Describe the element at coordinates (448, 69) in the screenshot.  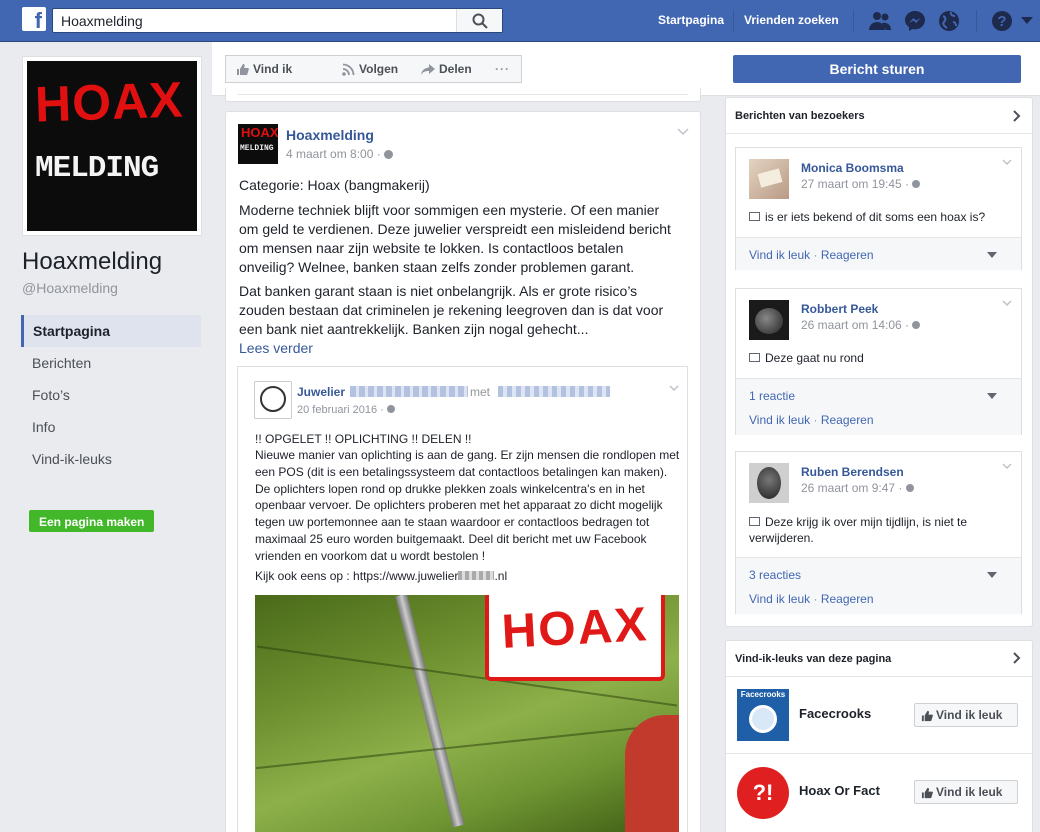
I see `share-button: Delen` at that location.